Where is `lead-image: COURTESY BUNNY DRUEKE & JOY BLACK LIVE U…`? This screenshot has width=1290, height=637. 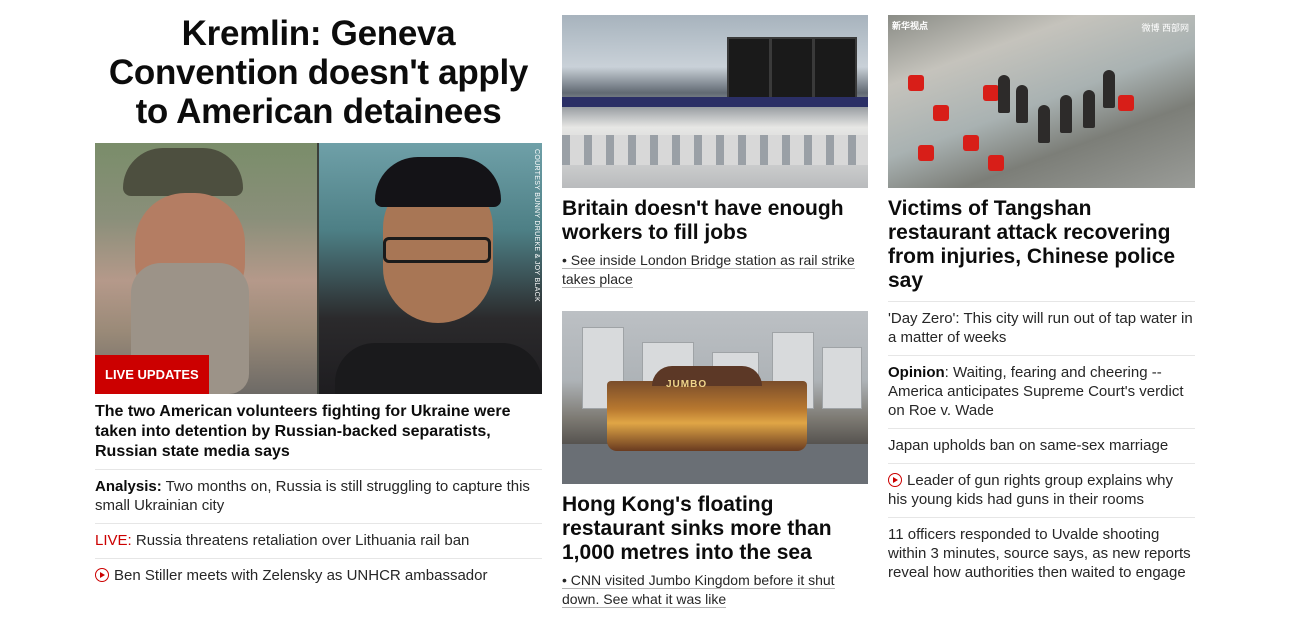
lead-image: COURTESY BUNNY DRUEKE & JOY BLACK LIVE U… is located at coordinates (318, 268).